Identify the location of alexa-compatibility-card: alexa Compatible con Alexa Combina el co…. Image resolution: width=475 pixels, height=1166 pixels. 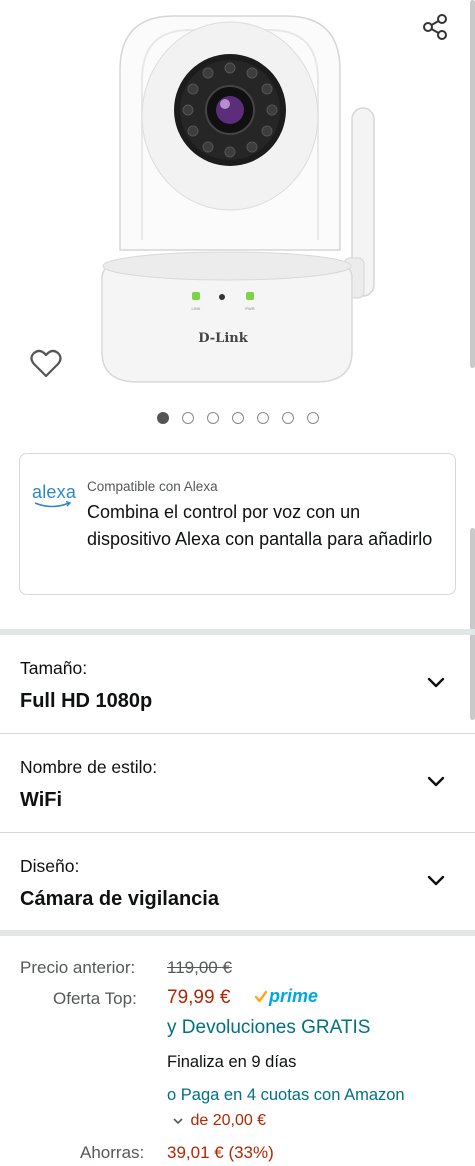
(237, 524).